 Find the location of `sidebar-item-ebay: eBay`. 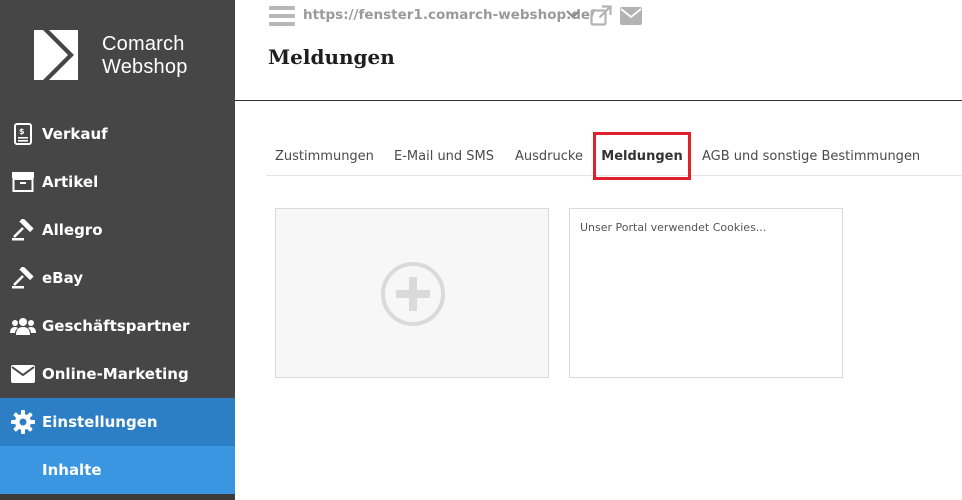

sidebar-item-ebay: eBay is located at coordinates (117, 278).